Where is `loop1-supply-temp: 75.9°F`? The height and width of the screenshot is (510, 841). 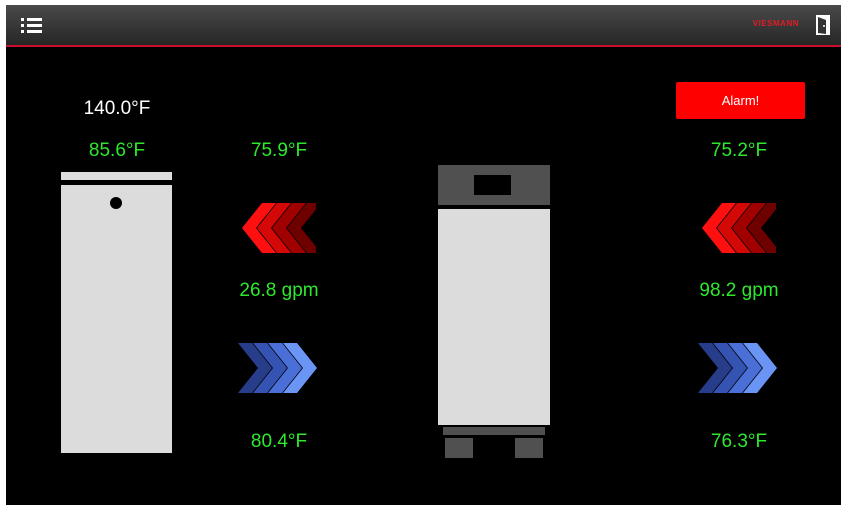
loop1-supply-temp: 75.9°F is located at coordinates (279, 150).